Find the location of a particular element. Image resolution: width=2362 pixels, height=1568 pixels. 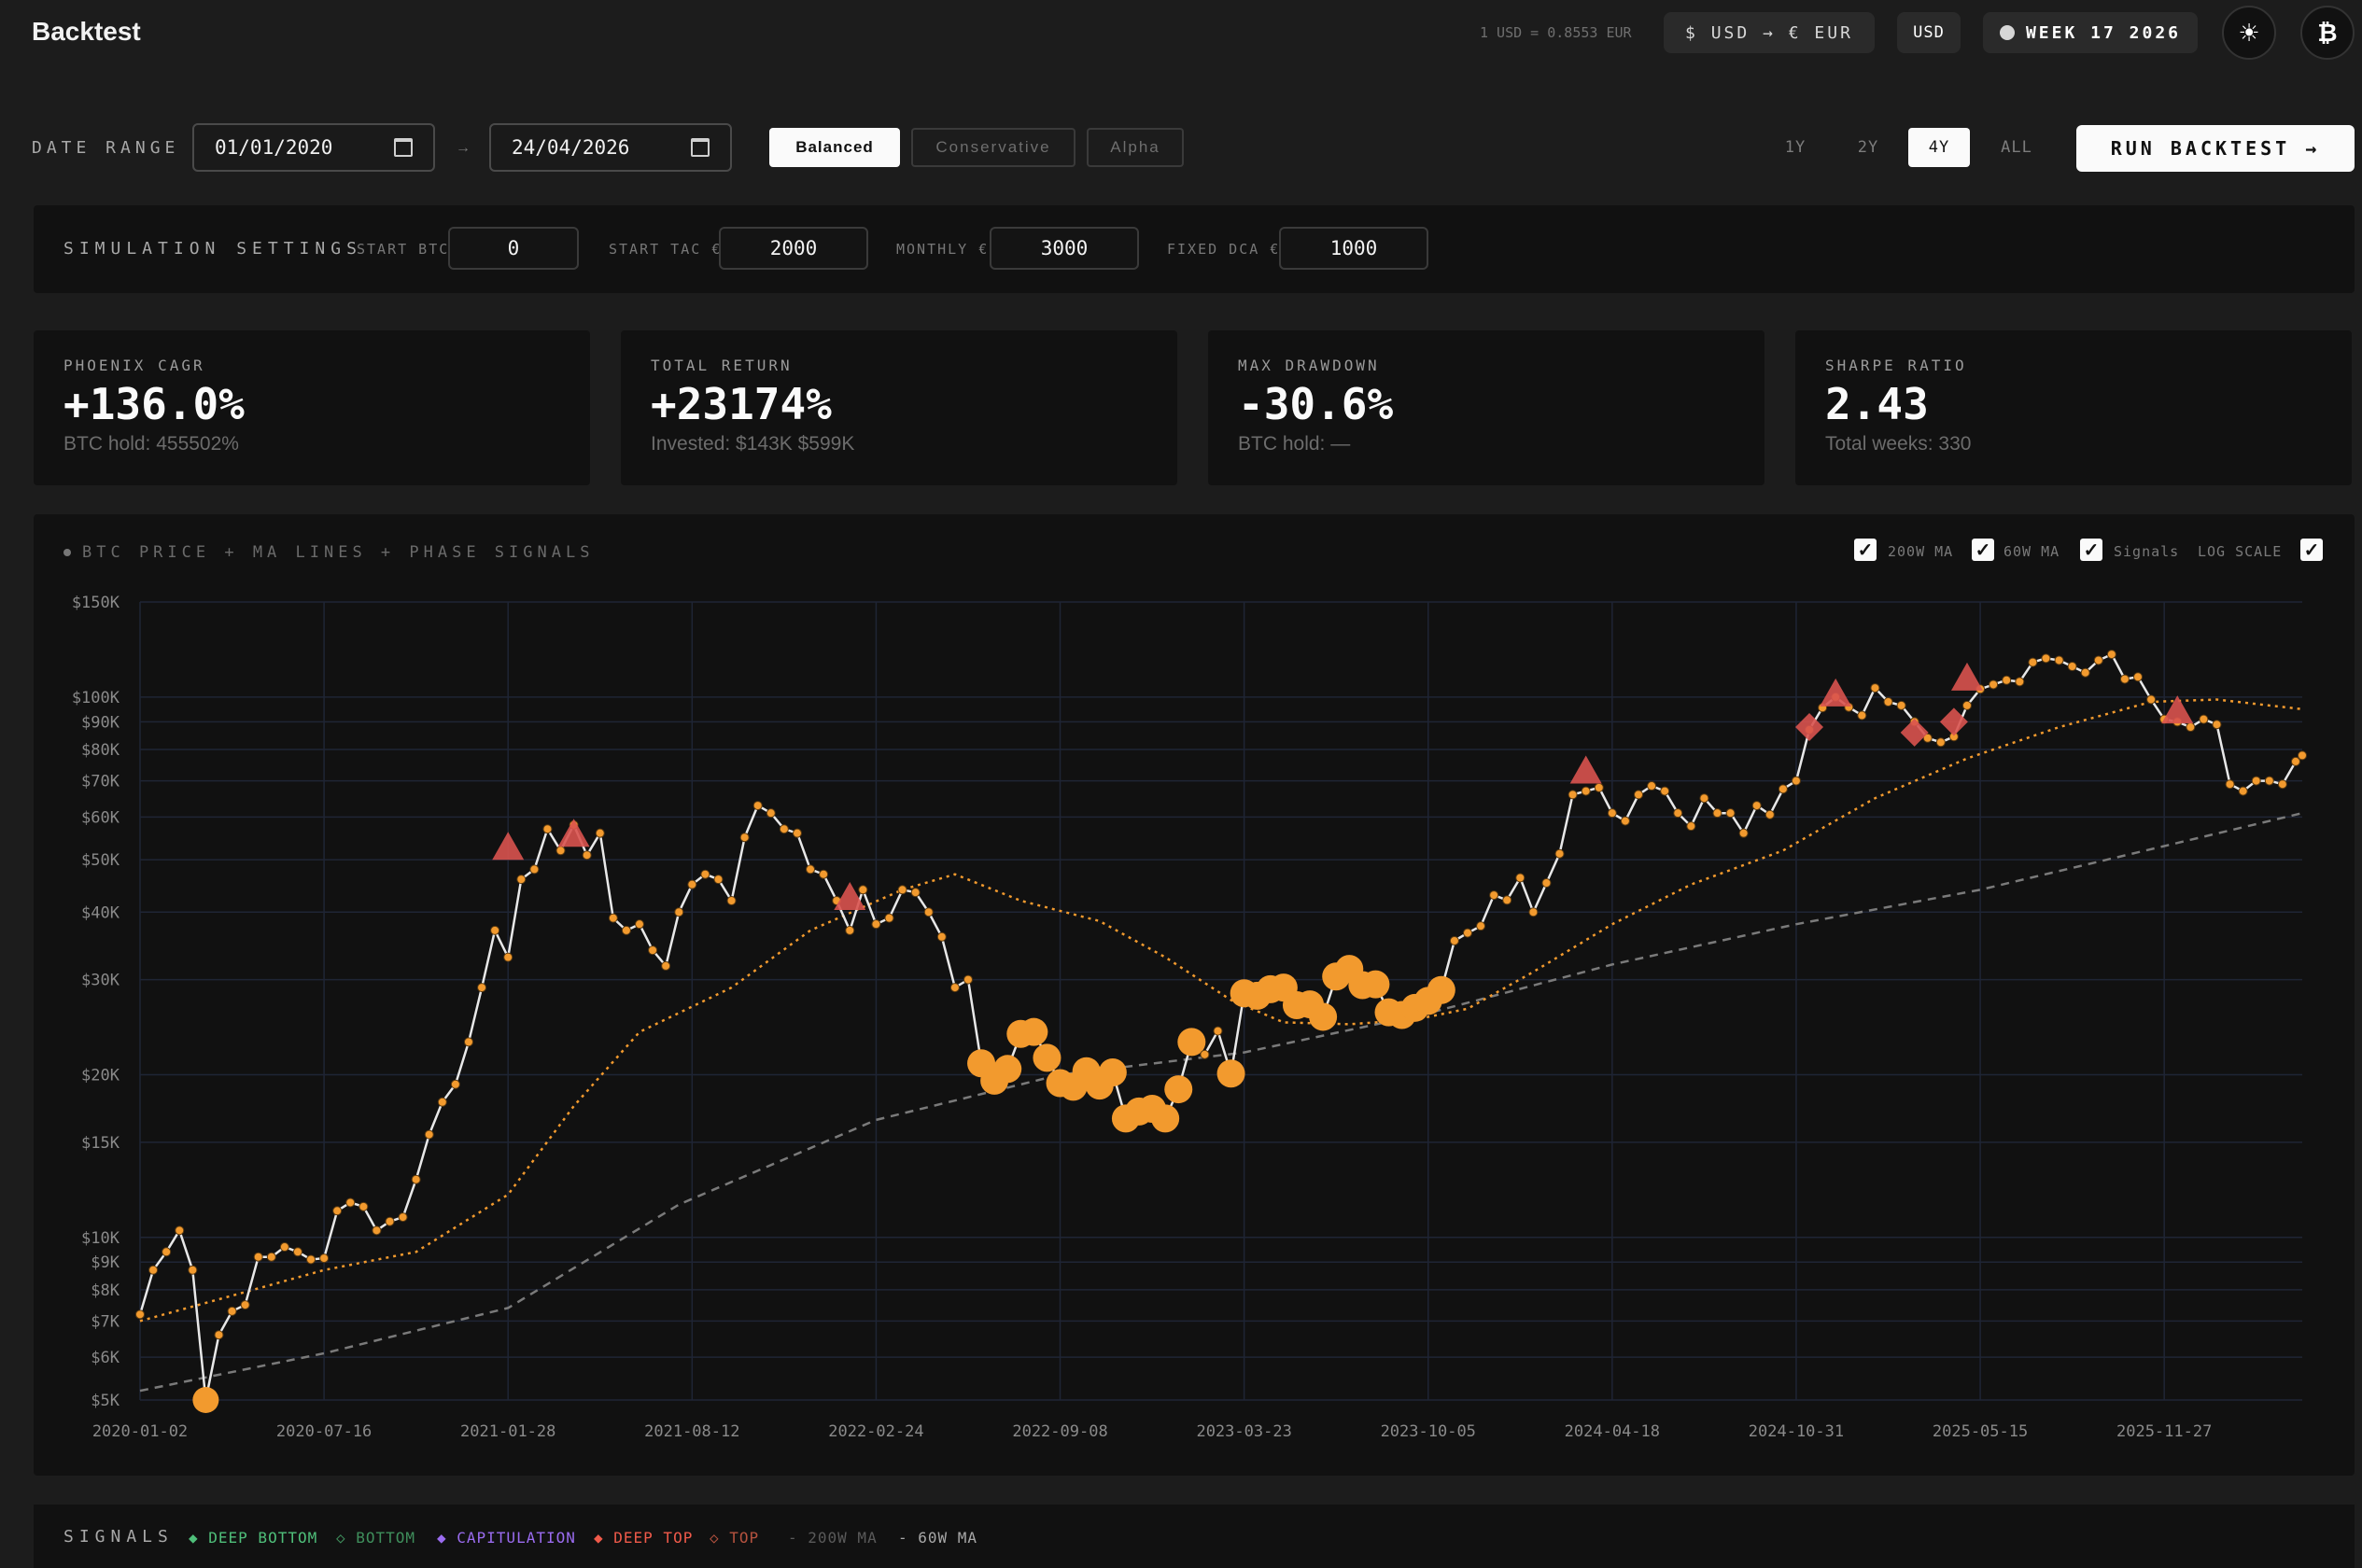

y-tick-label: $5K is located at coordinates (105, 1401).